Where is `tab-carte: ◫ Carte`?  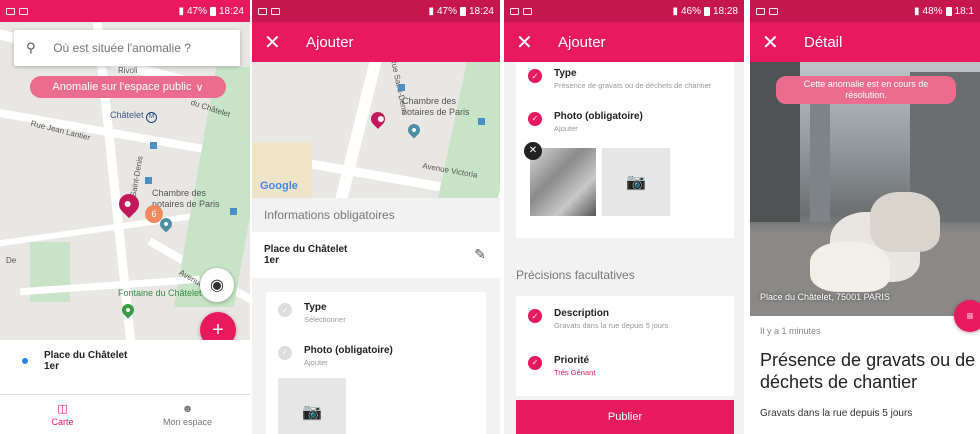 tab-carte: ◫ Carte is located at coordinates (62, 414).